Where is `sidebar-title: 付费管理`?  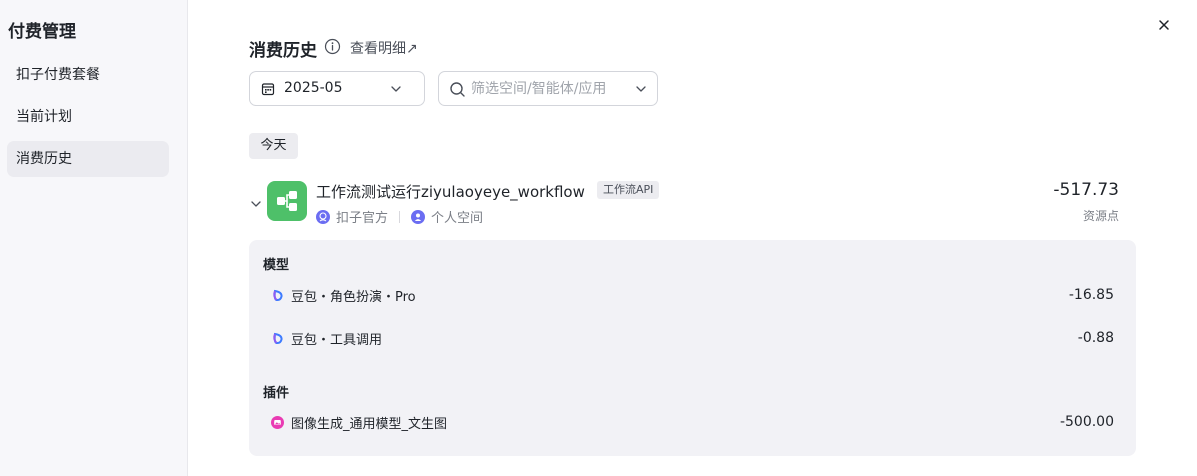
sidebar-title: 付费管理 is located at coordinates (42, 32).